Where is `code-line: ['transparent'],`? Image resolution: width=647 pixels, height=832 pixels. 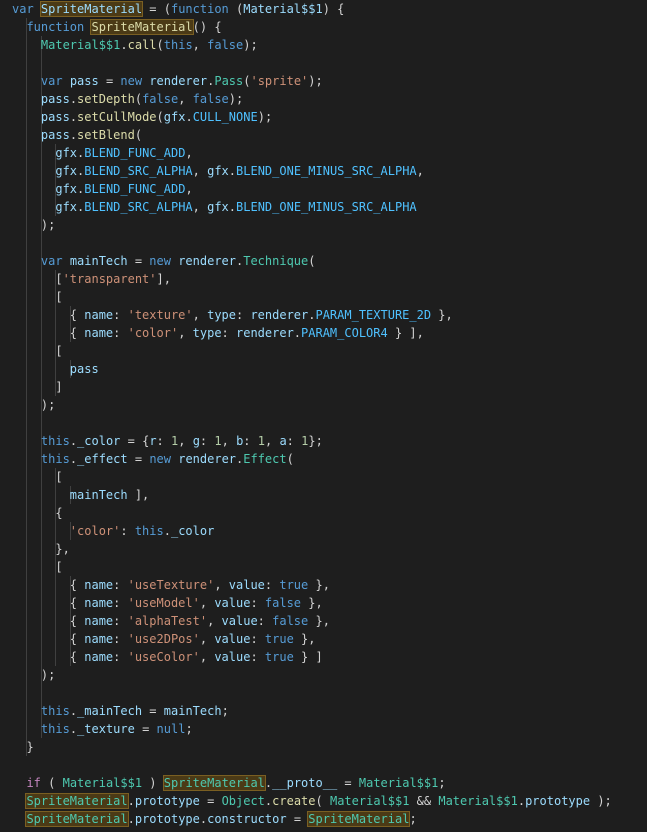 code-line: ['transparent'], is located at coordinates (91, 279).